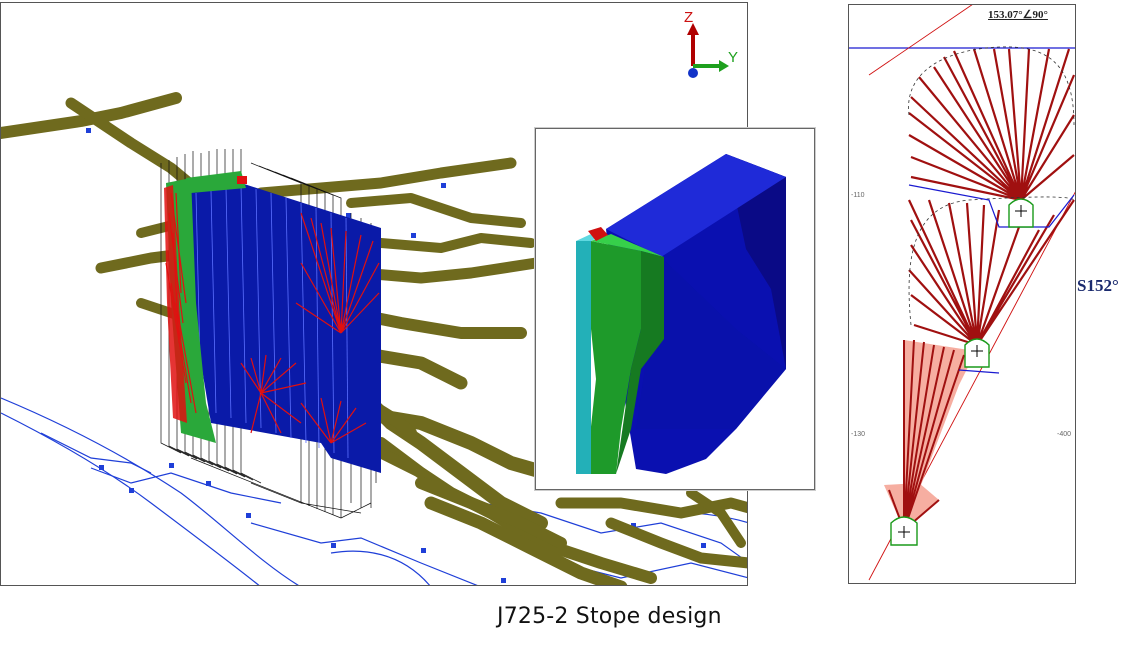 The width and height of the screenshot is (1135, 657). I want to click on elev-label-right-1: -400, so click(1064, 434).